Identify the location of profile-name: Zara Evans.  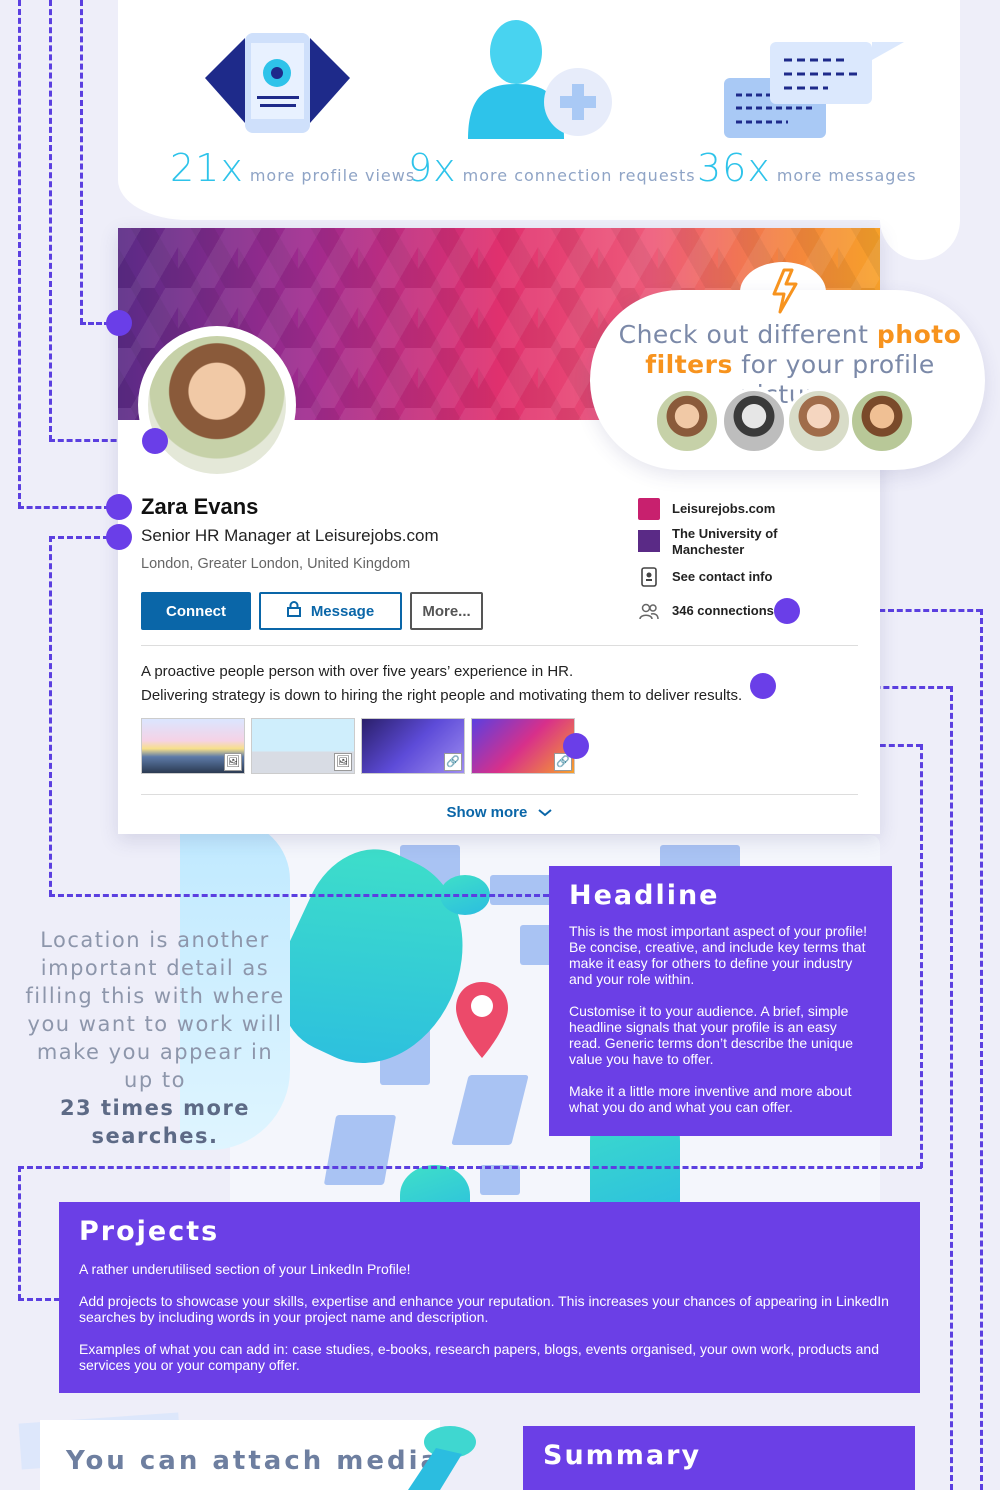
(200, 506).